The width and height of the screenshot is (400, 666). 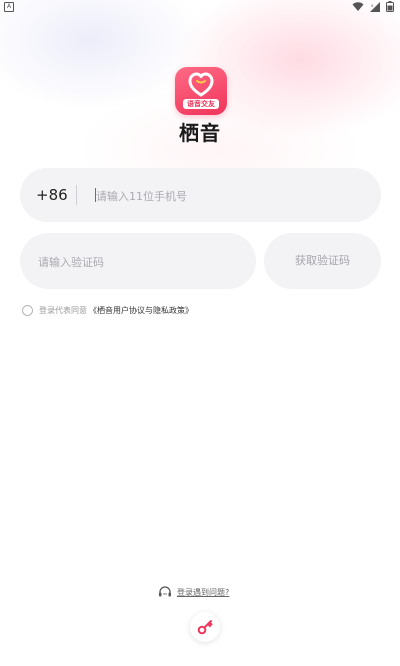 What do you see at coordinates (201, 84) in the screenshot?
I see `chat-heart-logo-icon` at bounding box center [201, 84].